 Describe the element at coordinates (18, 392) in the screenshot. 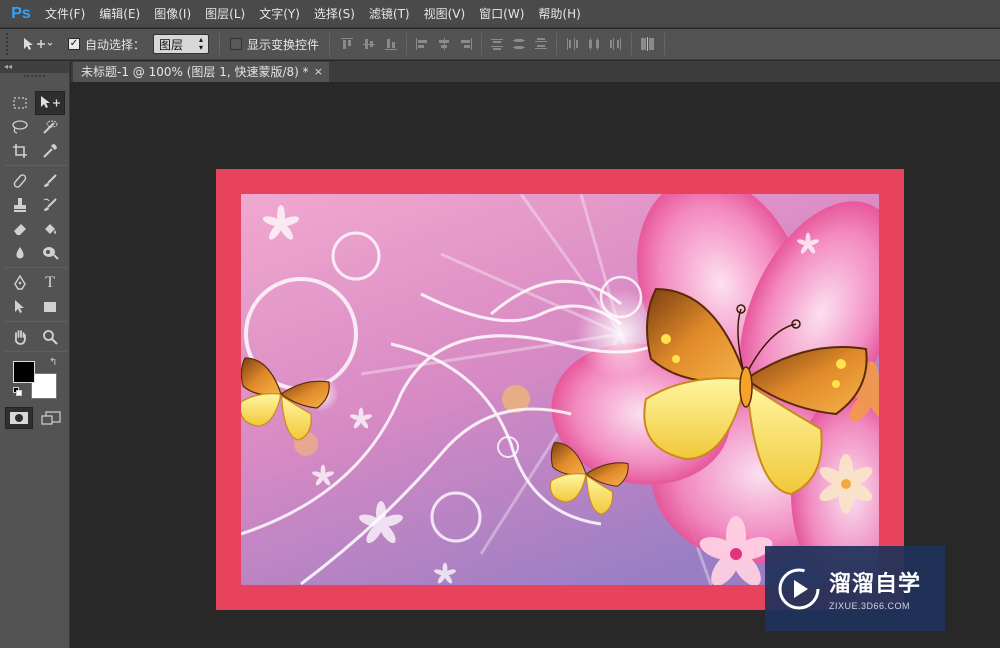

I see `default-colors-icon` at that location.